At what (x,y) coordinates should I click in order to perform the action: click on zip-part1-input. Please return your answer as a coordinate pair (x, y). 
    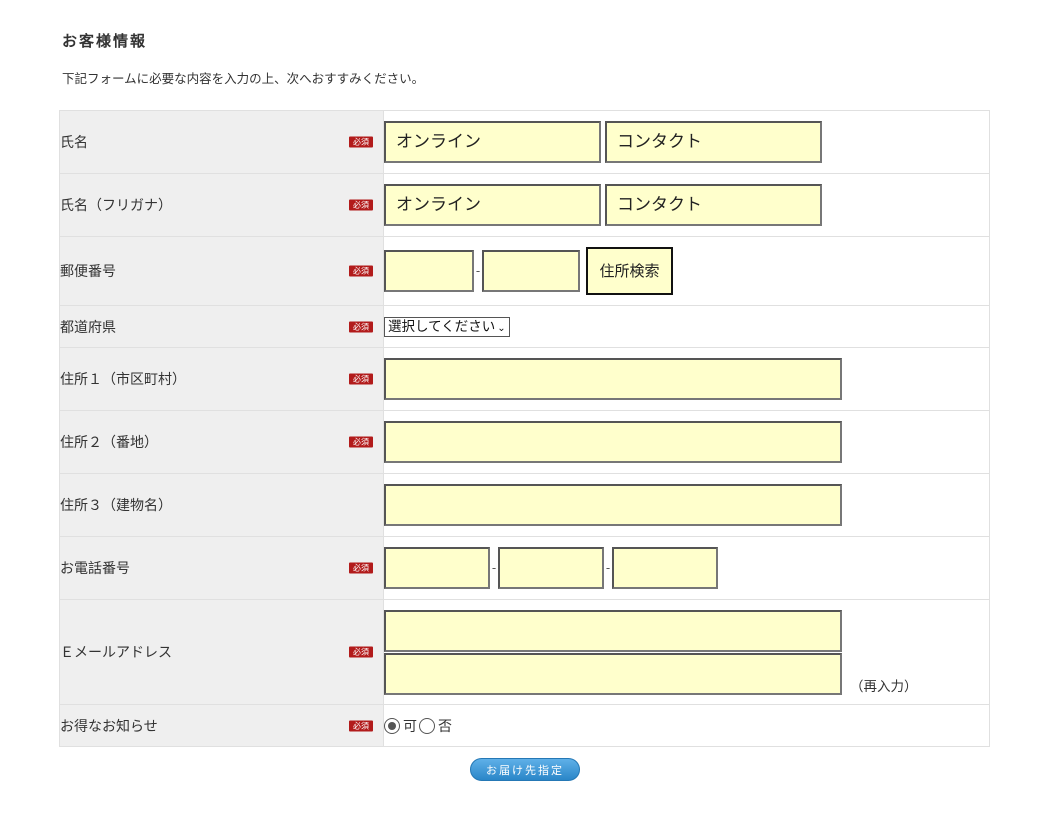
    Looking at the image, I should click on (429, 271).